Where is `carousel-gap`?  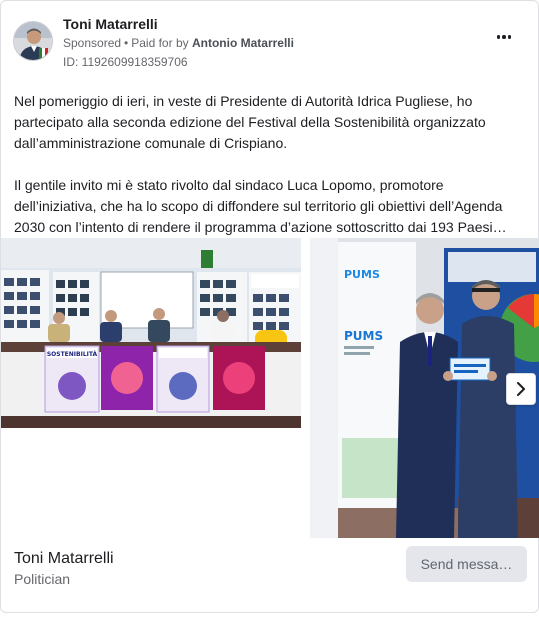 carousel-gap is located at coordinates (324, 388).